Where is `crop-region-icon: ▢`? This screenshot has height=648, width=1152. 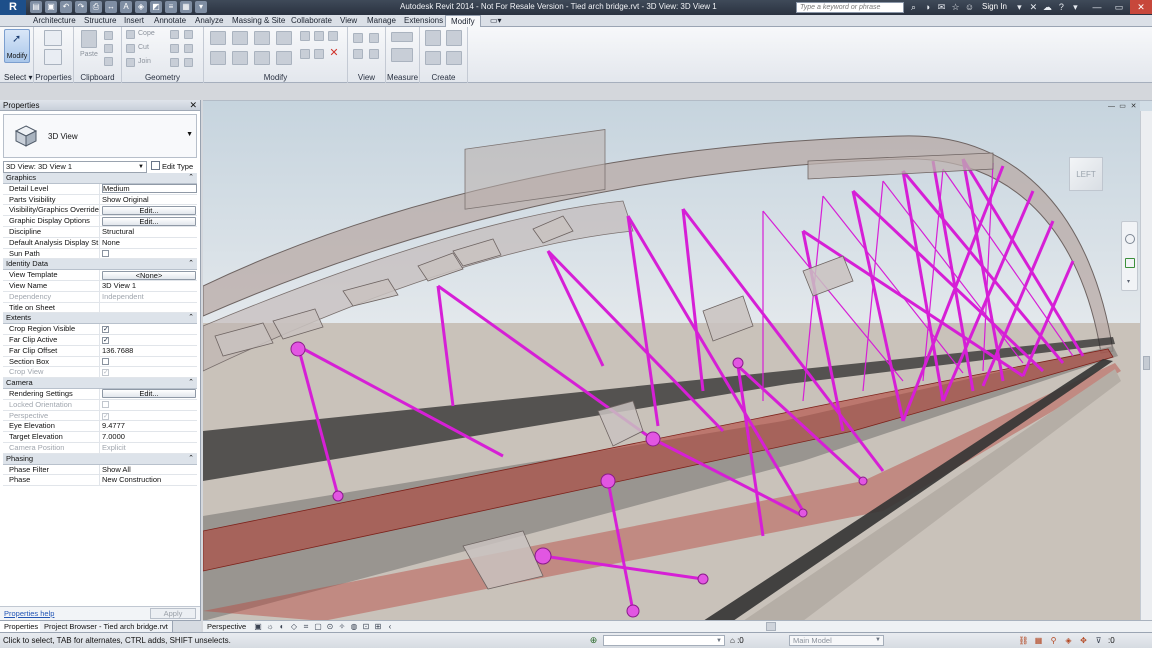
crop-region-icon: ▢ is located at coordinates (318, 626).